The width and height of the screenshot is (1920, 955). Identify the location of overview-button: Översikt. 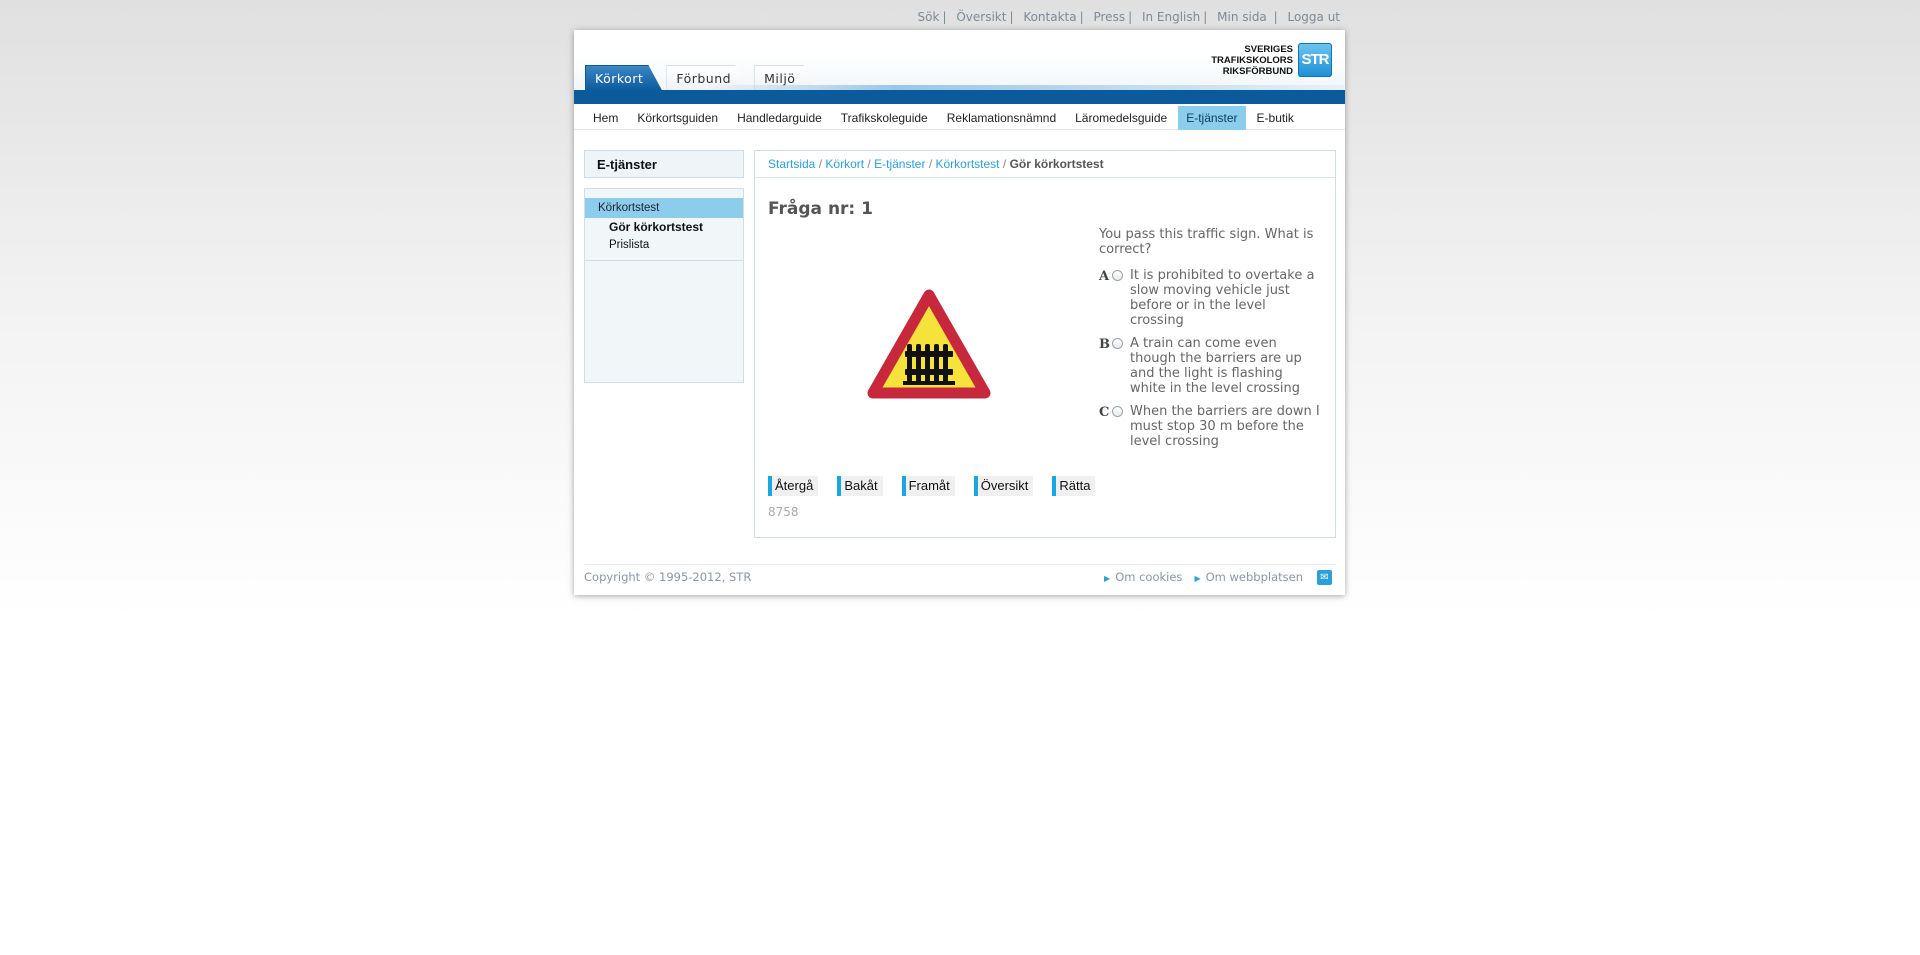
(1003, 486).